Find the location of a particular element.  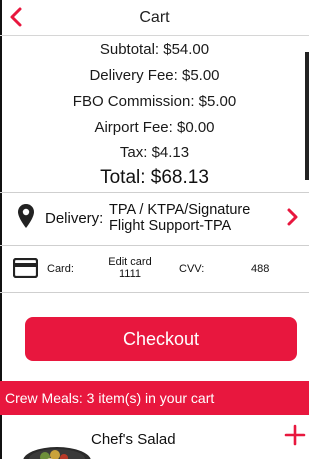

plus-icon is located at coordinates (295, 435).